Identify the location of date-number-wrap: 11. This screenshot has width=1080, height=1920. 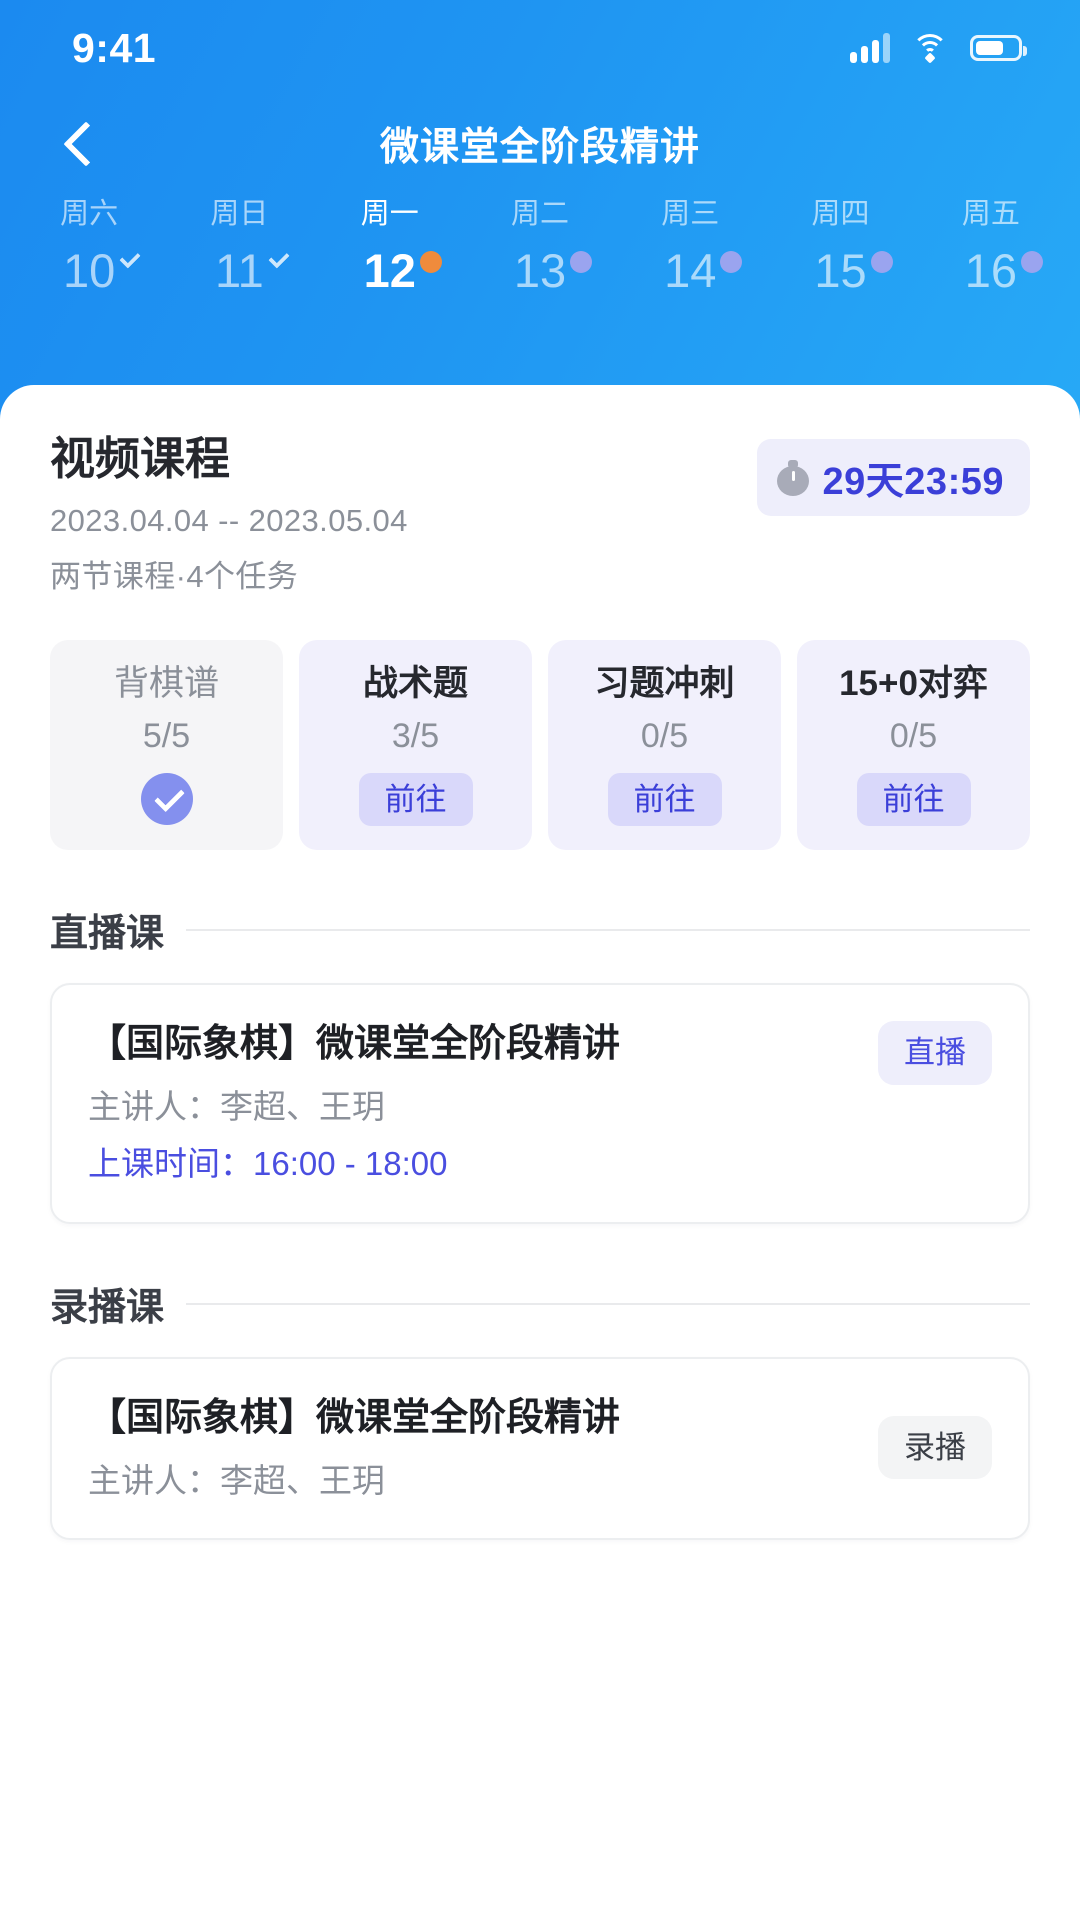
(239, 270).